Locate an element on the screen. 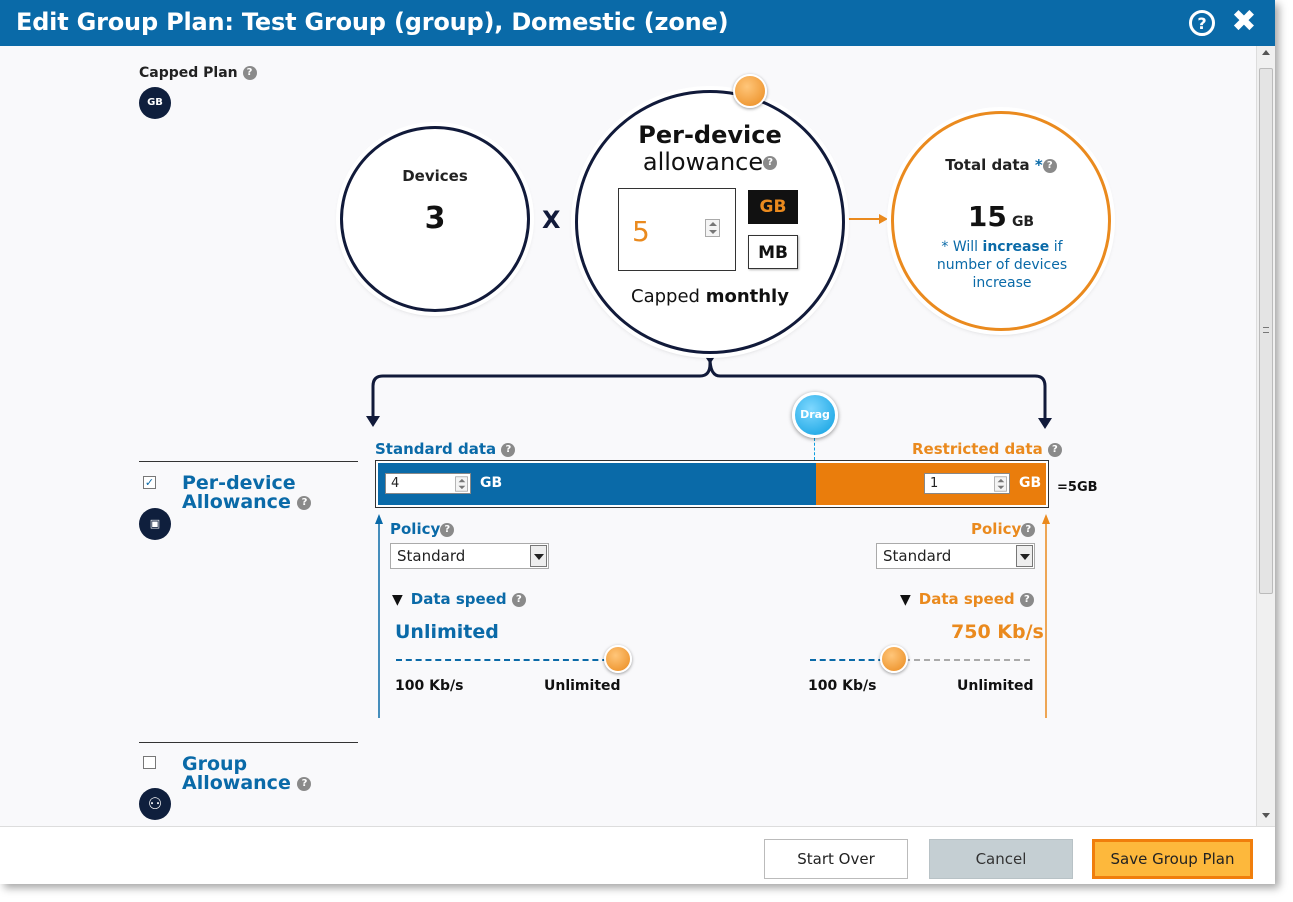 The height and width of the screenshot is (902, 1293). restricted-data-speed-toggle: ▼ Data speed ? is located at coordinates (967, 599).